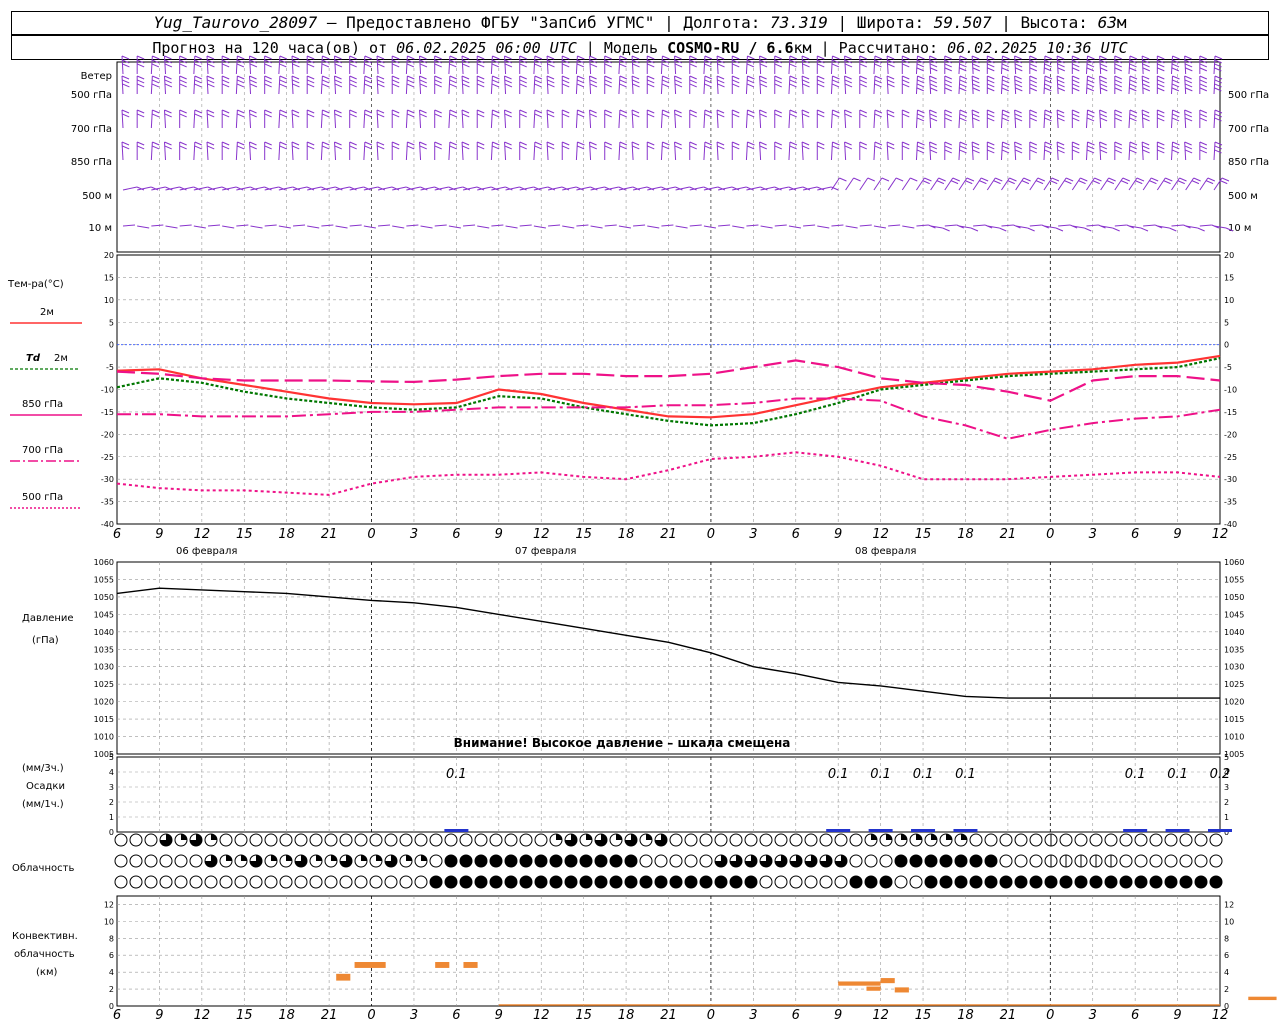 The image size is (1280, 1024). I want to click on y-tick-left: 4, so click(111, 972).